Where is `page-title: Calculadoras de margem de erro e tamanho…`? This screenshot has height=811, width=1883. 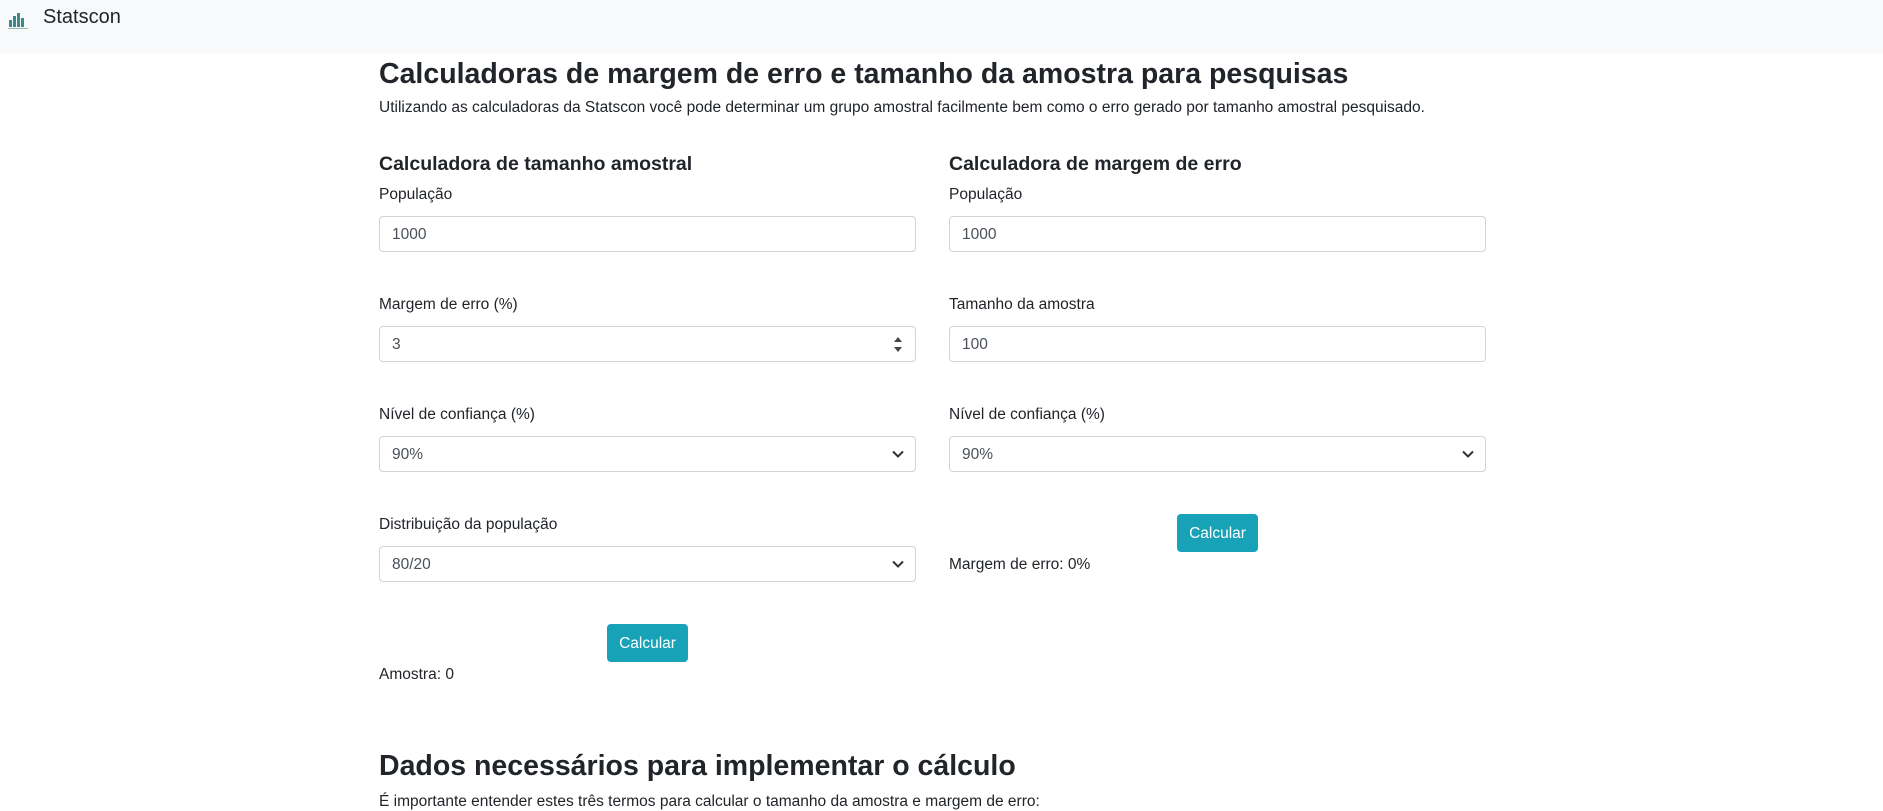
page-title: Calculadoras de margem de erro e tamanho… is located at coordinates (864, 74).